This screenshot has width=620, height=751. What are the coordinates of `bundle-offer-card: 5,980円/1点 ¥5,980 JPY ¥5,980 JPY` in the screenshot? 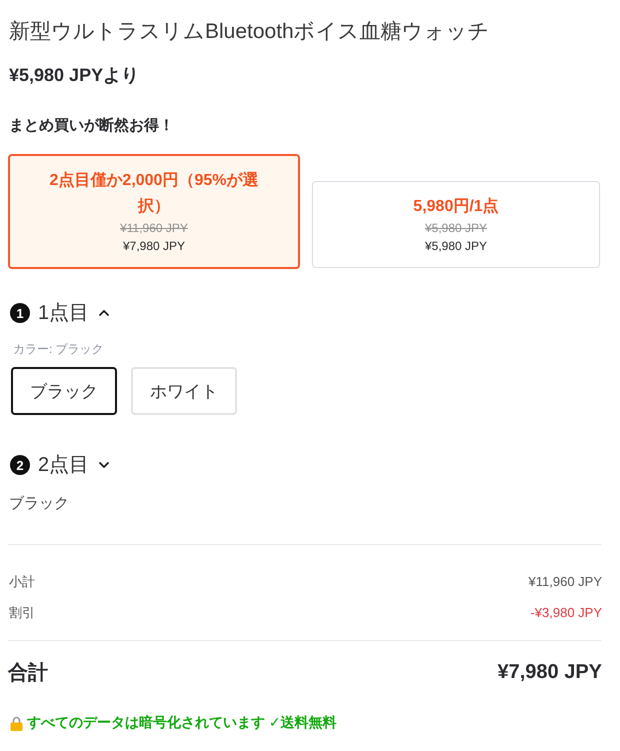 It's located at (456, 224).